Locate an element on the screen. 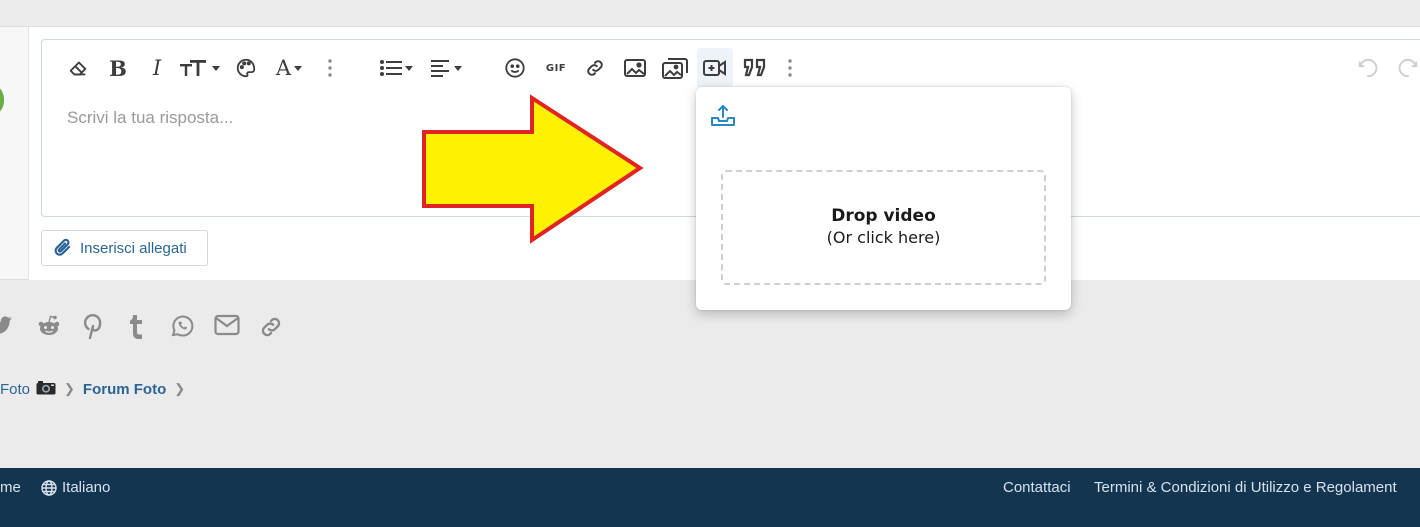  bold-icon: B is located at coordinates (118, 68).